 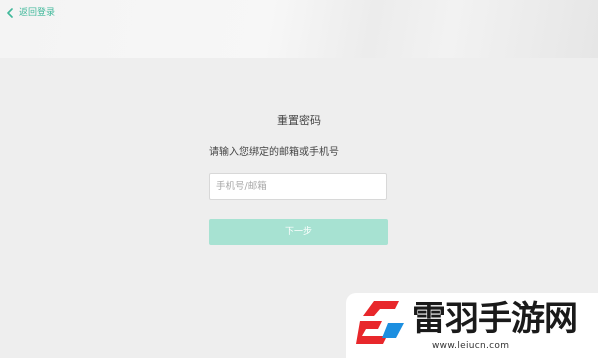 What do you see at coordinates (274, 152) in the screenshot?
I see `form-prompt: 请输入您绑定的邮箱或手机号` at bounding box center [274, 152].